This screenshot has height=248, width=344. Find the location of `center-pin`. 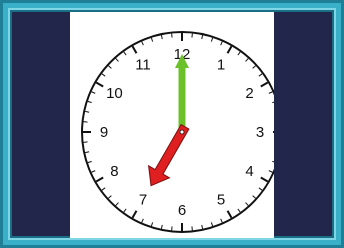

center-pin is located at coordinates (182, 132).